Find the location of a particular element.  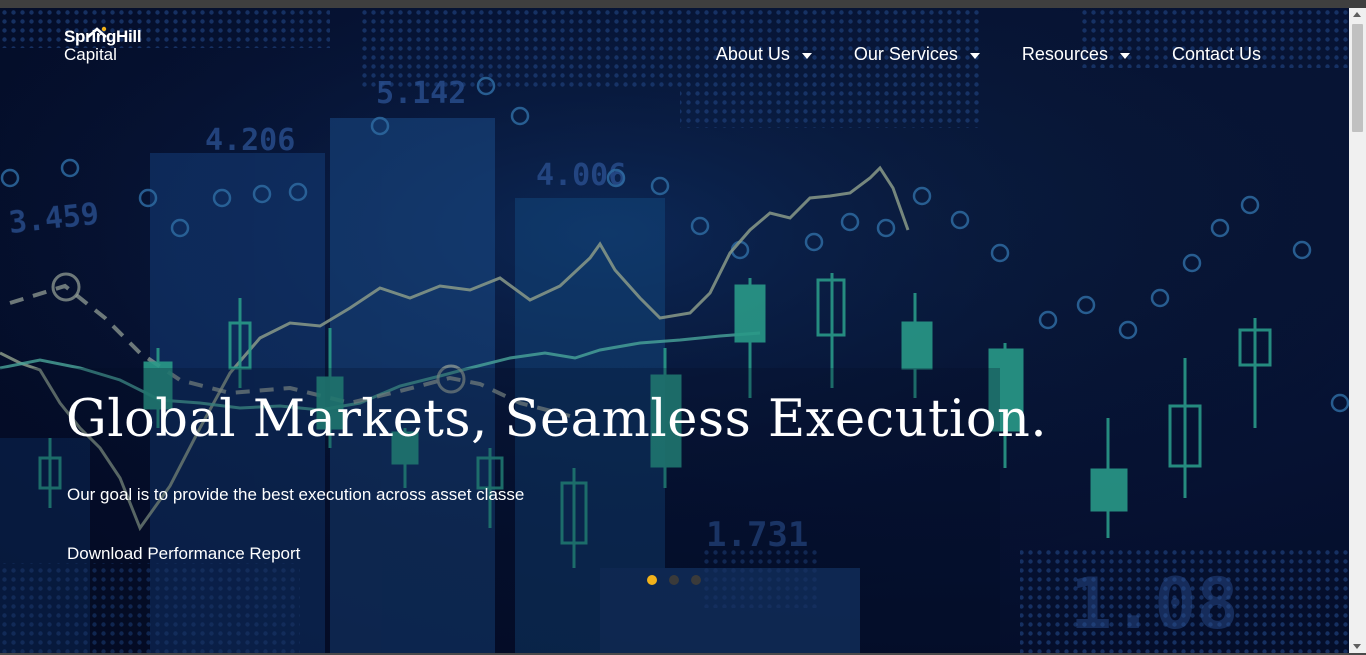

nav-contact-us: Contact Us is located at coordinates (1216, 54).